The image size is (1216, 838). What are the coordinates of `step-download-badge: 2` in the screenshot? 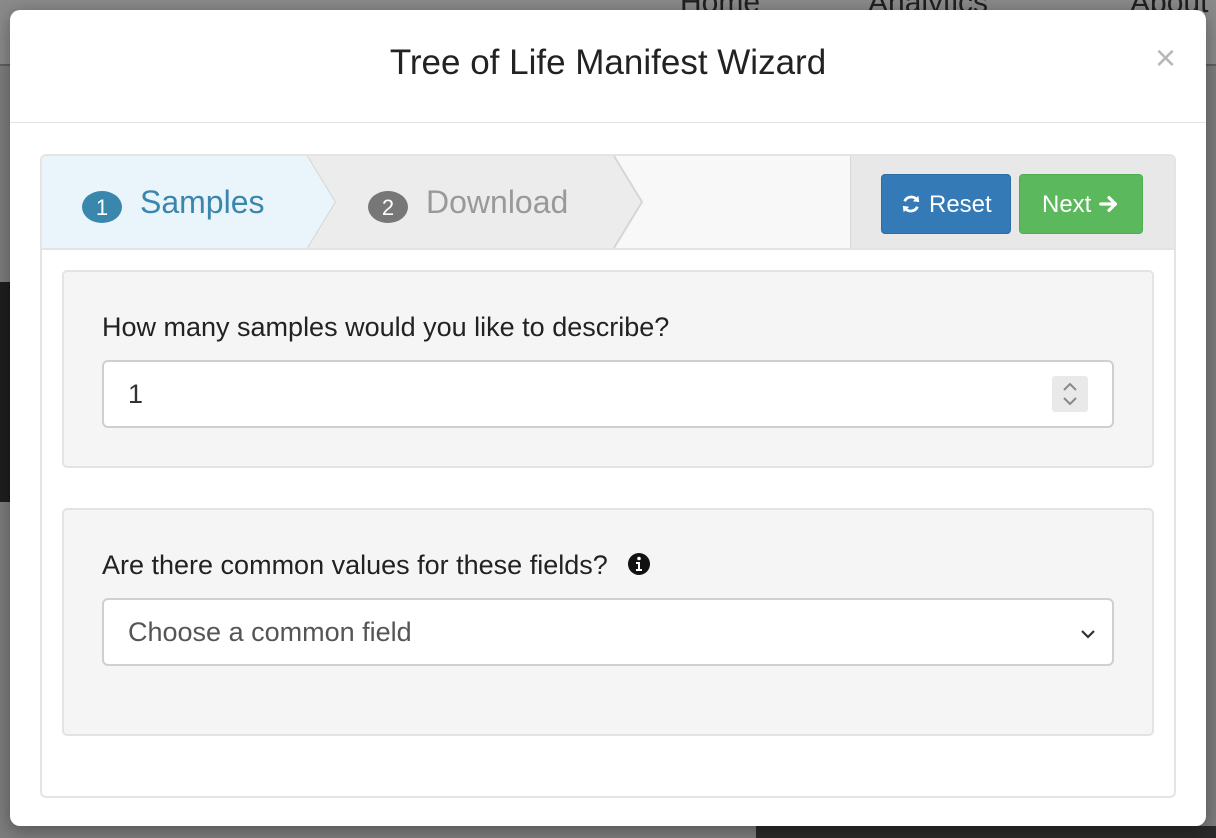 It's located at (388, 207).